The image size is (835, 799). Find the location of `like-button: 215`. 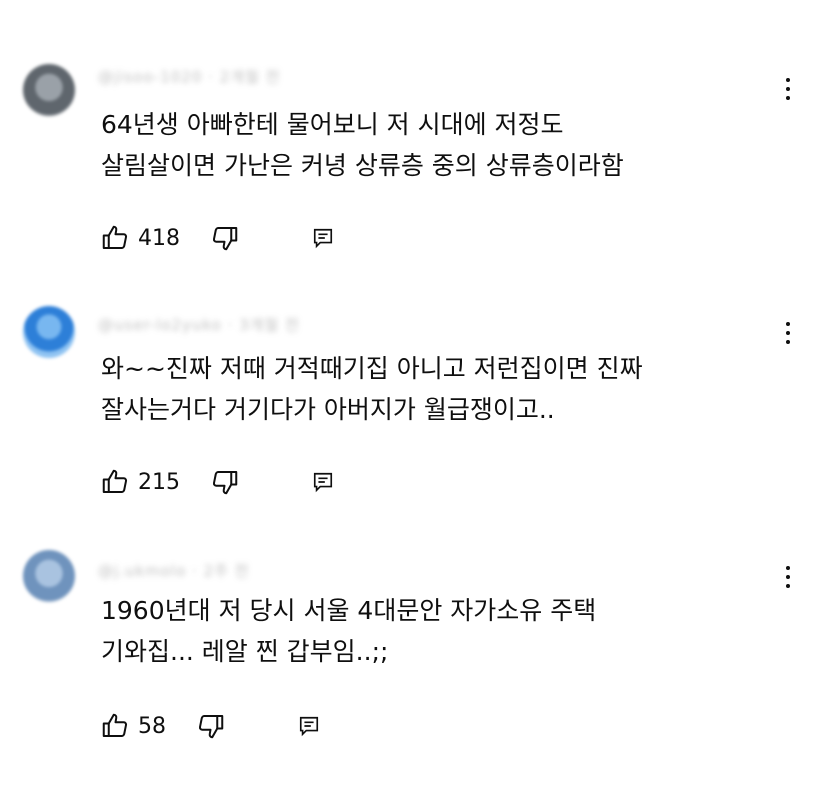

like-button: 215 is located at coordinates (155, 482).